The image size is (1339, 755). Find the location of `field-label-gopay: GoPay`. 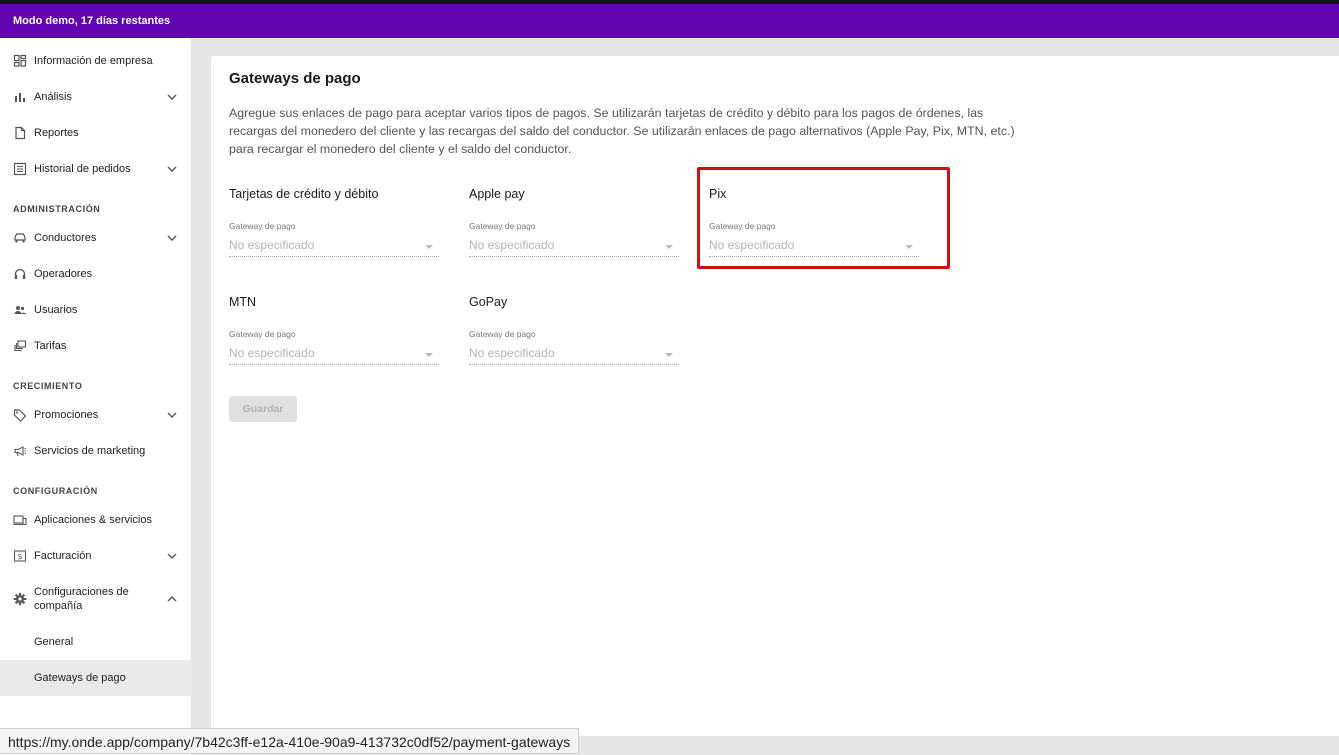

field-label-gopay: GoPay is located at coordinates (488, 302).